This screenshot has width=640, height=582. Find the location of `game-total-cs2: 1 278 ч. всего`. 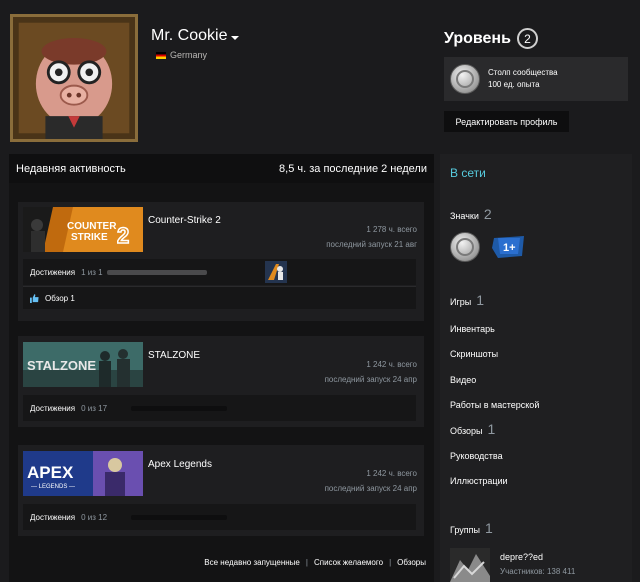

game-total-cs2: 1 278 ч. всего is located at coordinates (391, 229).